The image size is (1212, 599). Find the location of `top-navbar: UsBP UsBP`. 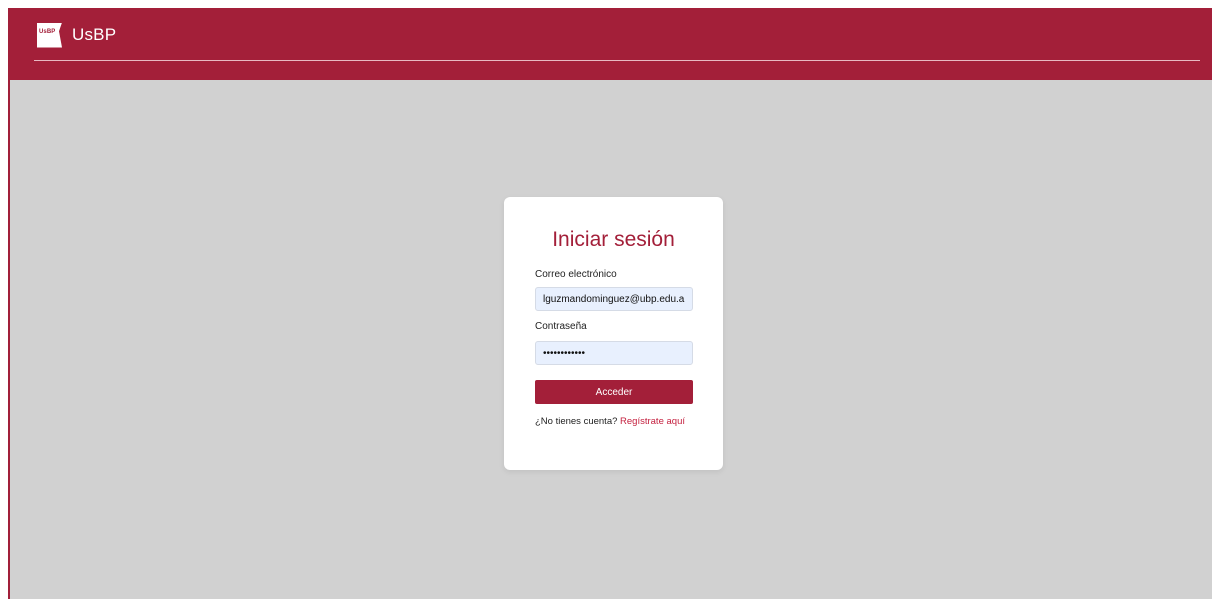

top-navbar: UsBP UsBP is located at coordinates (611, 44).